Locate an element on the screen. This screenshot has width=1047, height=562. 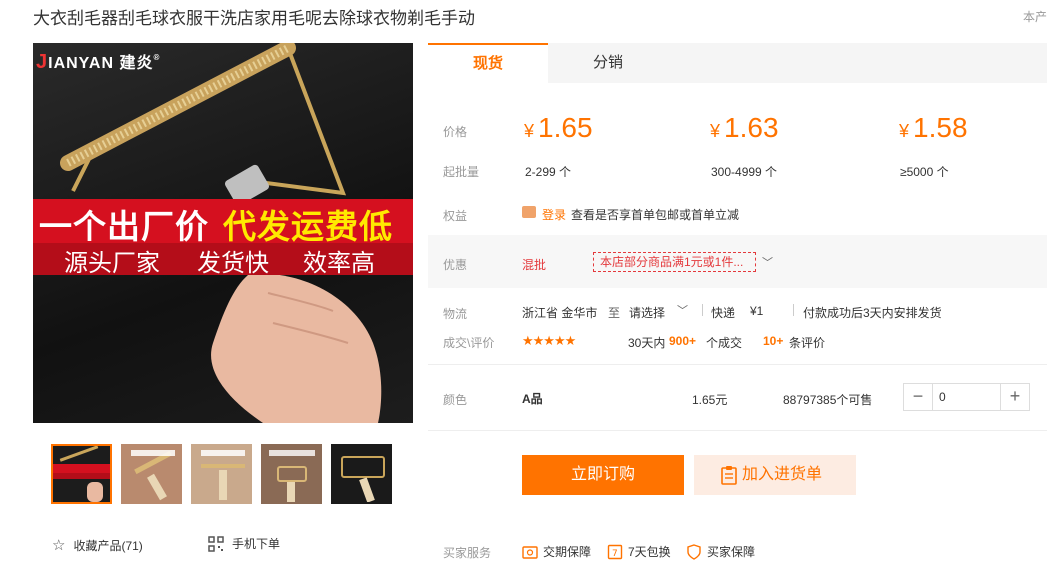
deal-count: 900+ is located at coordinates (682, 341).